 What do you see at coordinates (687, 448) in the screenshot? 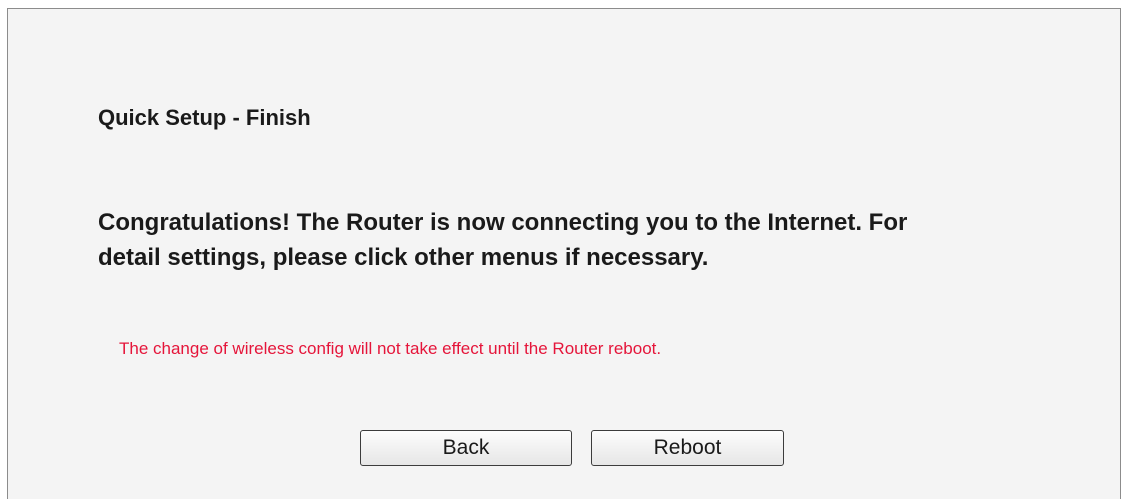
I see `reboot-button: Reboot` at bounding box center [687, 448].